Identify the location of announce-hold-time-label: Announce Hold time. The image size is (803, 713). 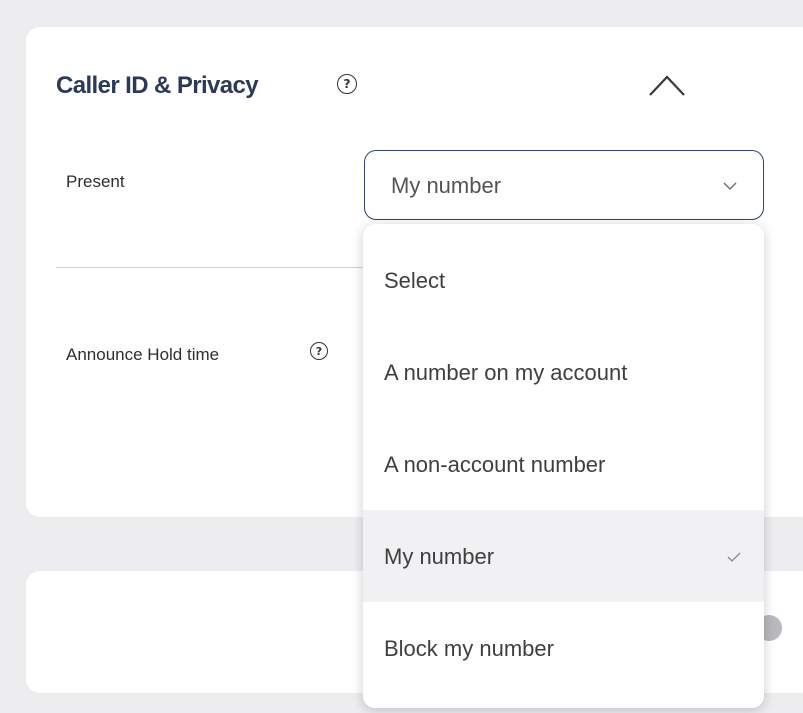
(143, 354).